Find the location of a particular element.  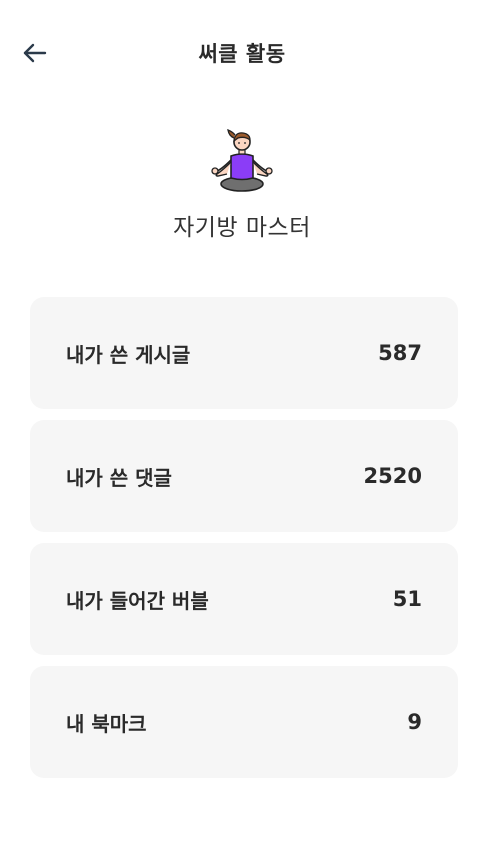

profile-section: 자기방 마스터 is located at coordinates (242, 184).